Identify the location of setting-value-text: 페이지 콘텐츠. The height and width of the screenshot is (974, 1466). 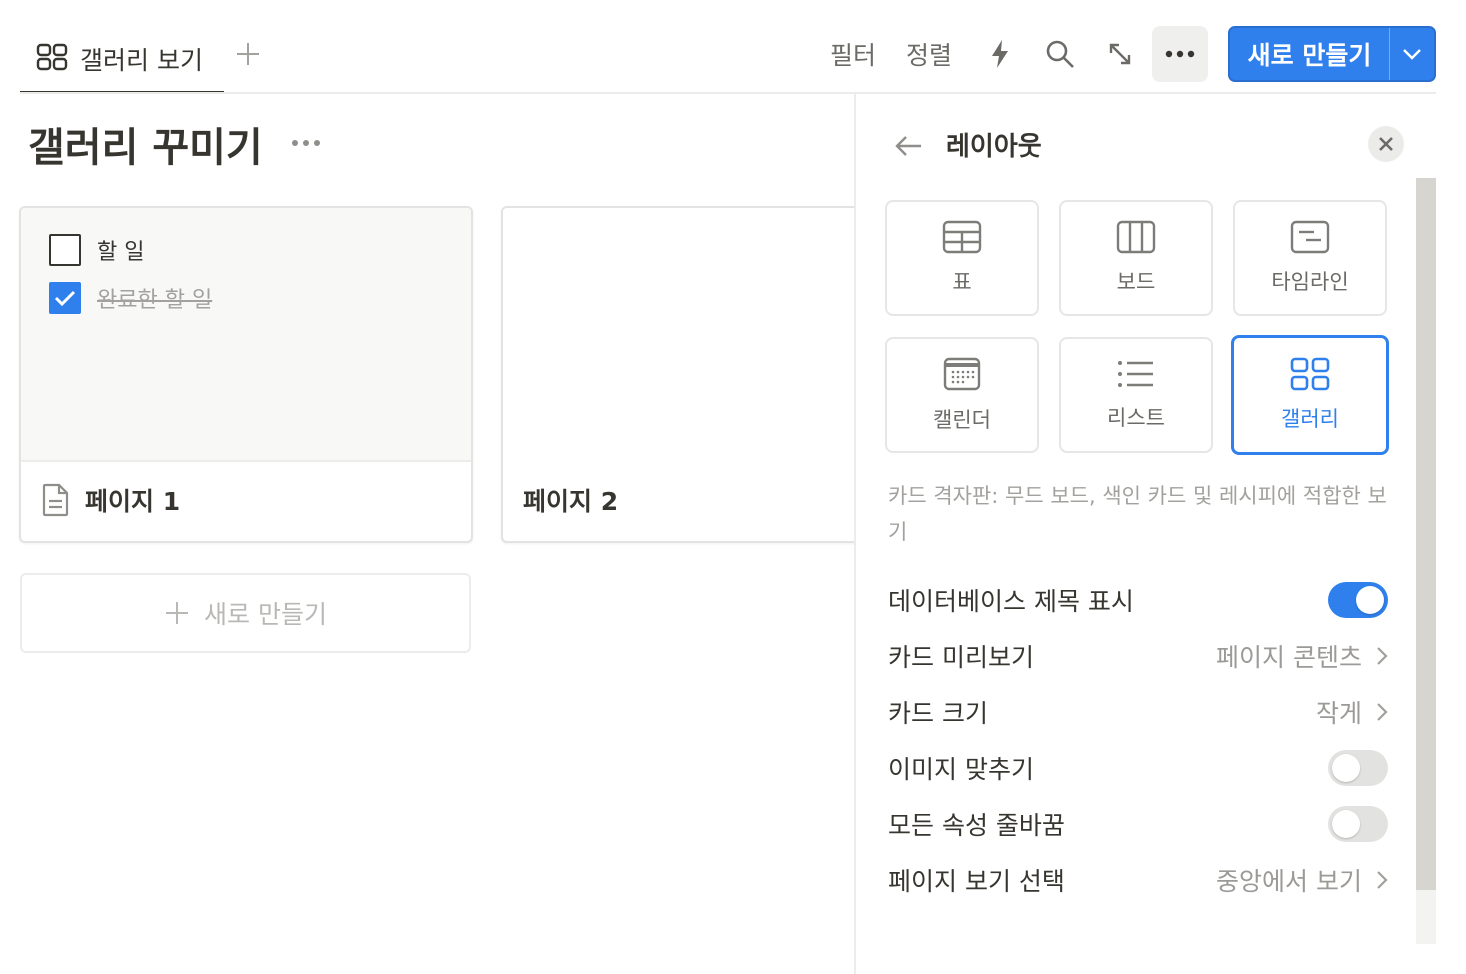
(1289, 657).